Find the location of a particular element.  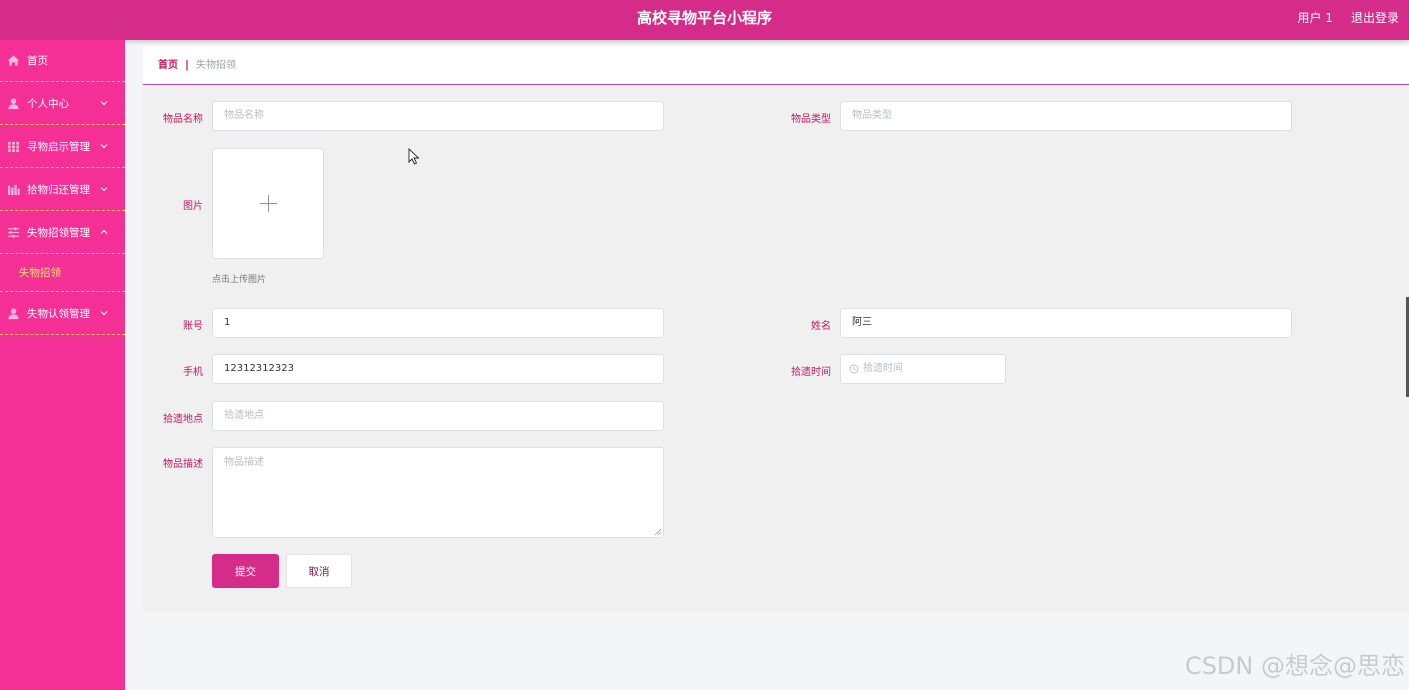

pickup-time-label: 拾遗时间 is located at coordinates (811, 372).